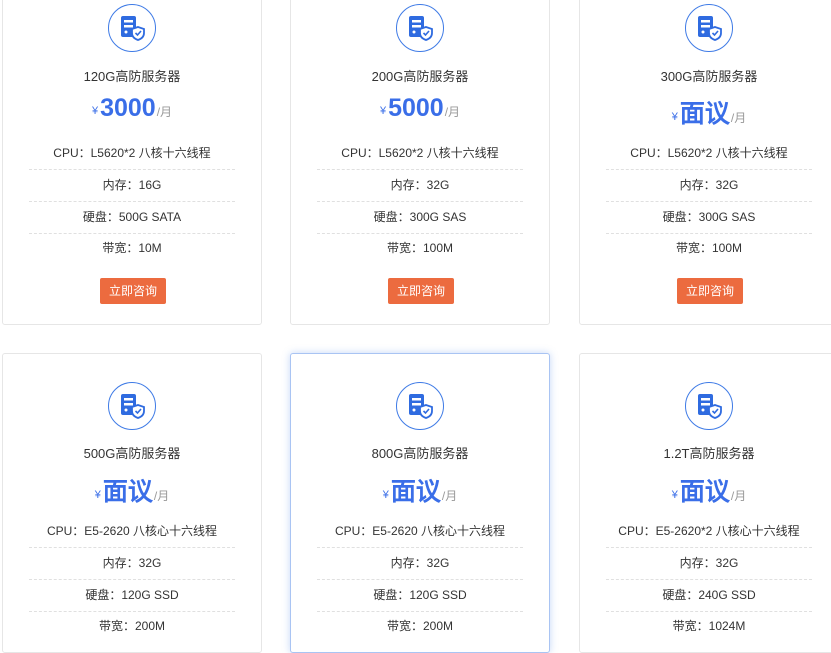 This screenshot has width=831, height=653. Describe the element at coordinates (132, 185) in the screenshot. I see `spec-memory: 内存：16G` at that location.